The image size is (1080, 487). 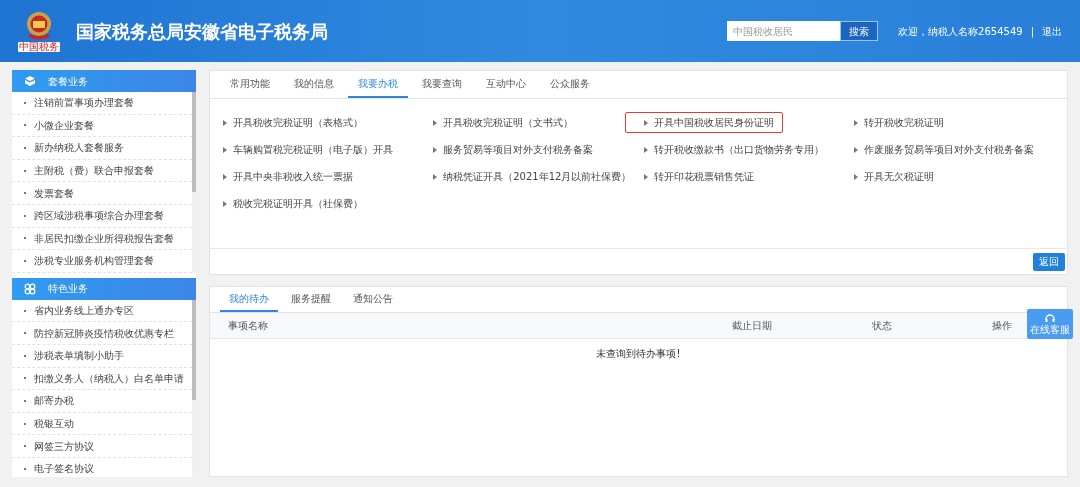 I want to click on site-title: 国家税务总局安徽省电子税务局, so click(x=202, y=31).